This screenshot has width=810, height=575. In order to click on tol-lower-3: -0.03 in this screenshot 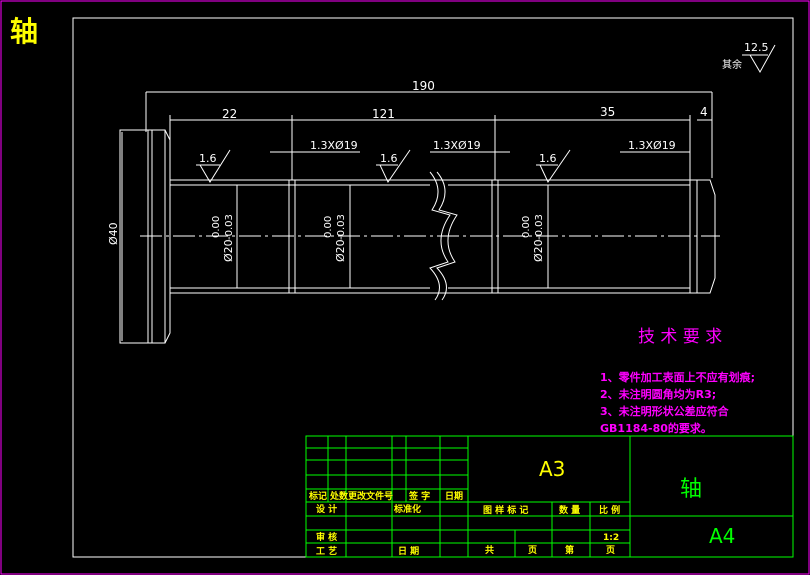, I will do `click(539, 227)`.